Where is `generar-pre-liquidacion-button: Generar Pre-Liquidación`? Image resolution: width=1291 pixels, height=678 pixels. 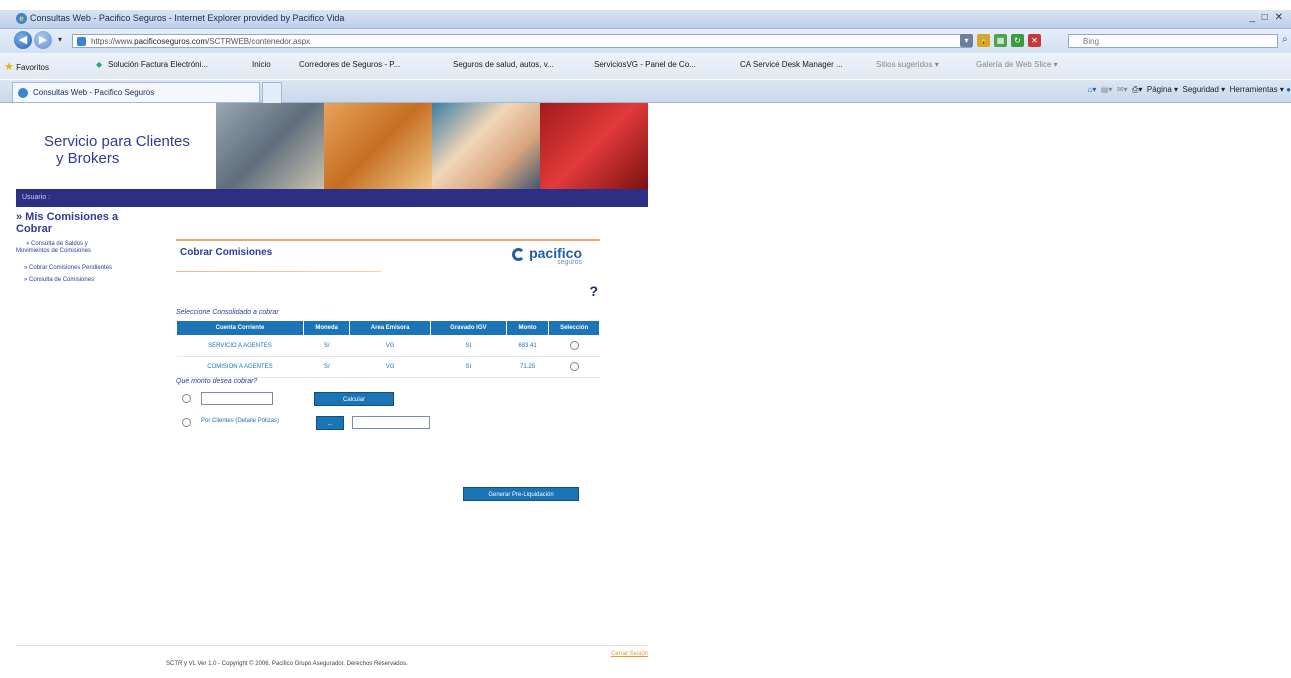 generar-pre-liquidacion-button: Generar Pre-Liquidación is located at coordinates (521, 494).